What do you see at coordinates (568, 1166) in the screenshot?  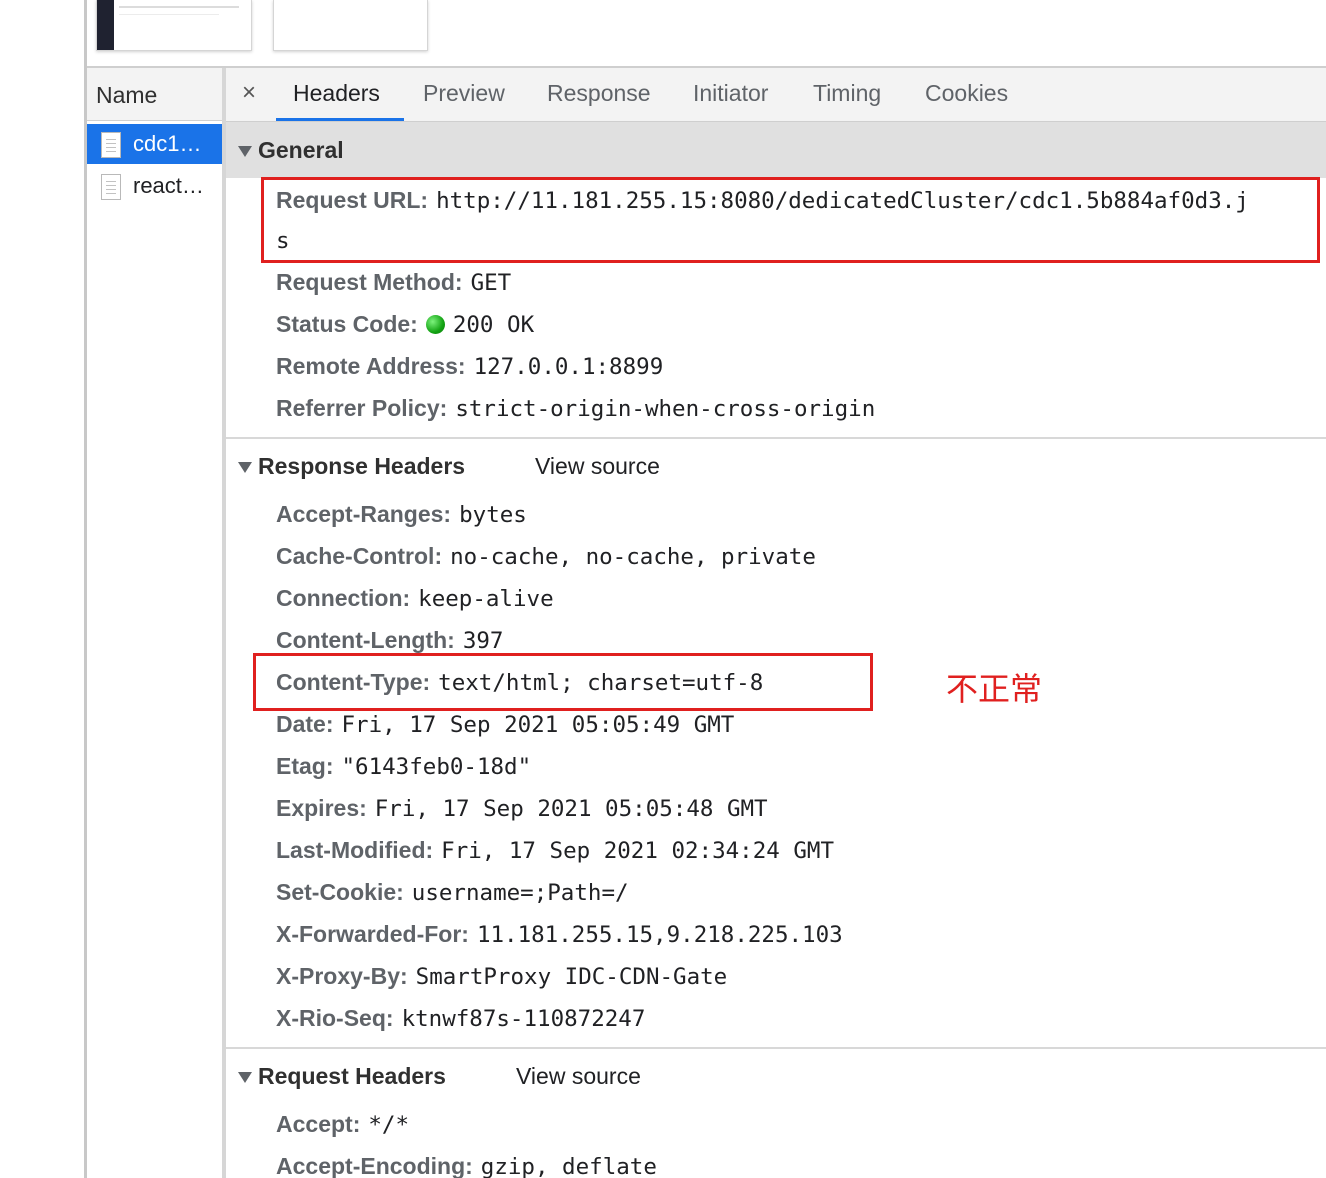 I see `header-value: gzip, deflate` at bounding box center [568, 1166].